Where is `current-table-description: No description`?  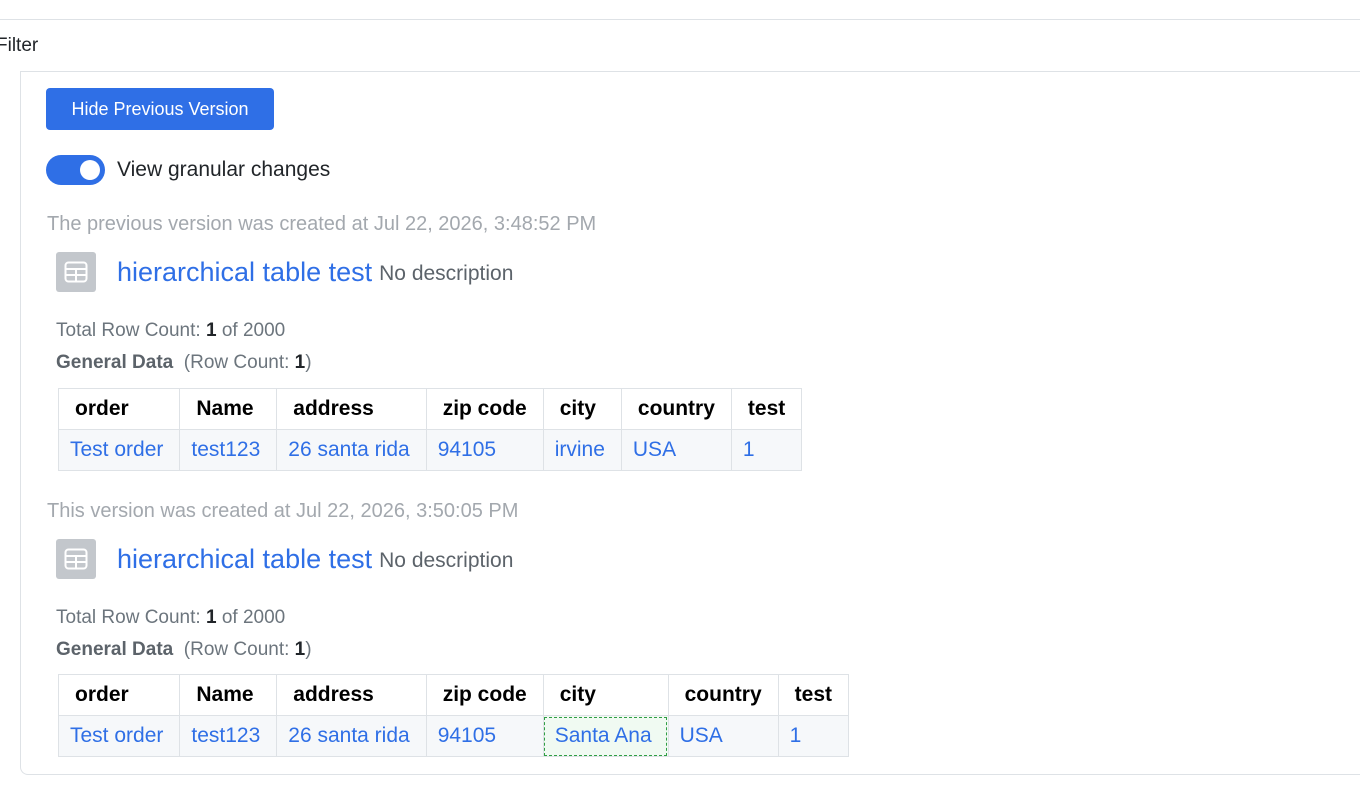 current-table-description: No description is located at coordinates (446, 560).